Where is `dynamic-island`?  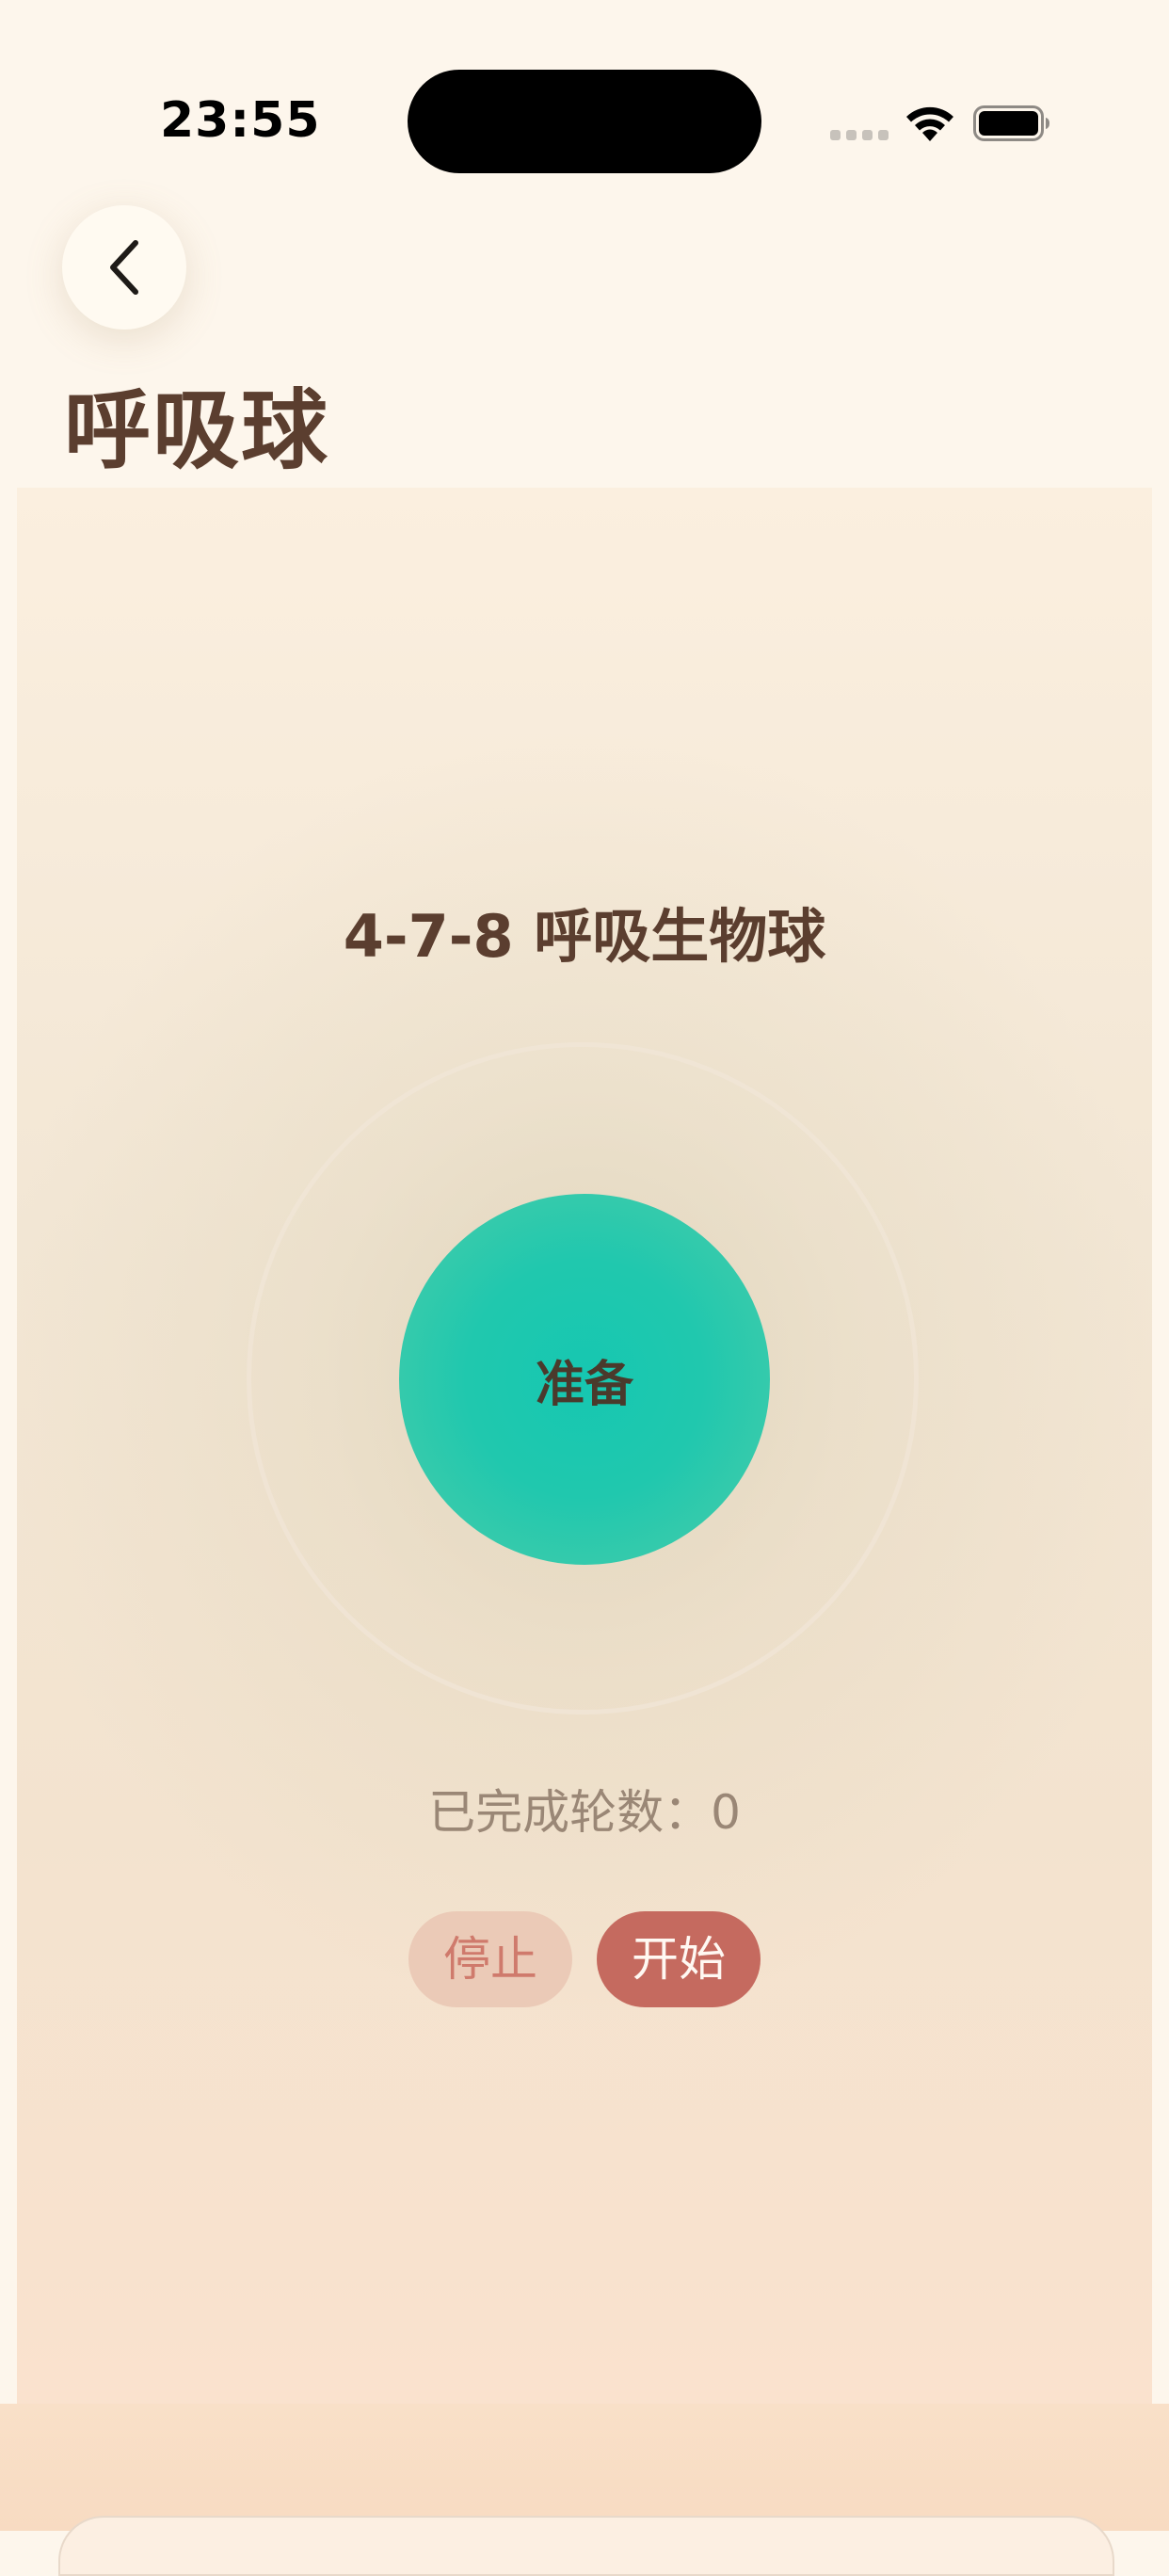 dynamic-island is located at coordinates (584, 121).